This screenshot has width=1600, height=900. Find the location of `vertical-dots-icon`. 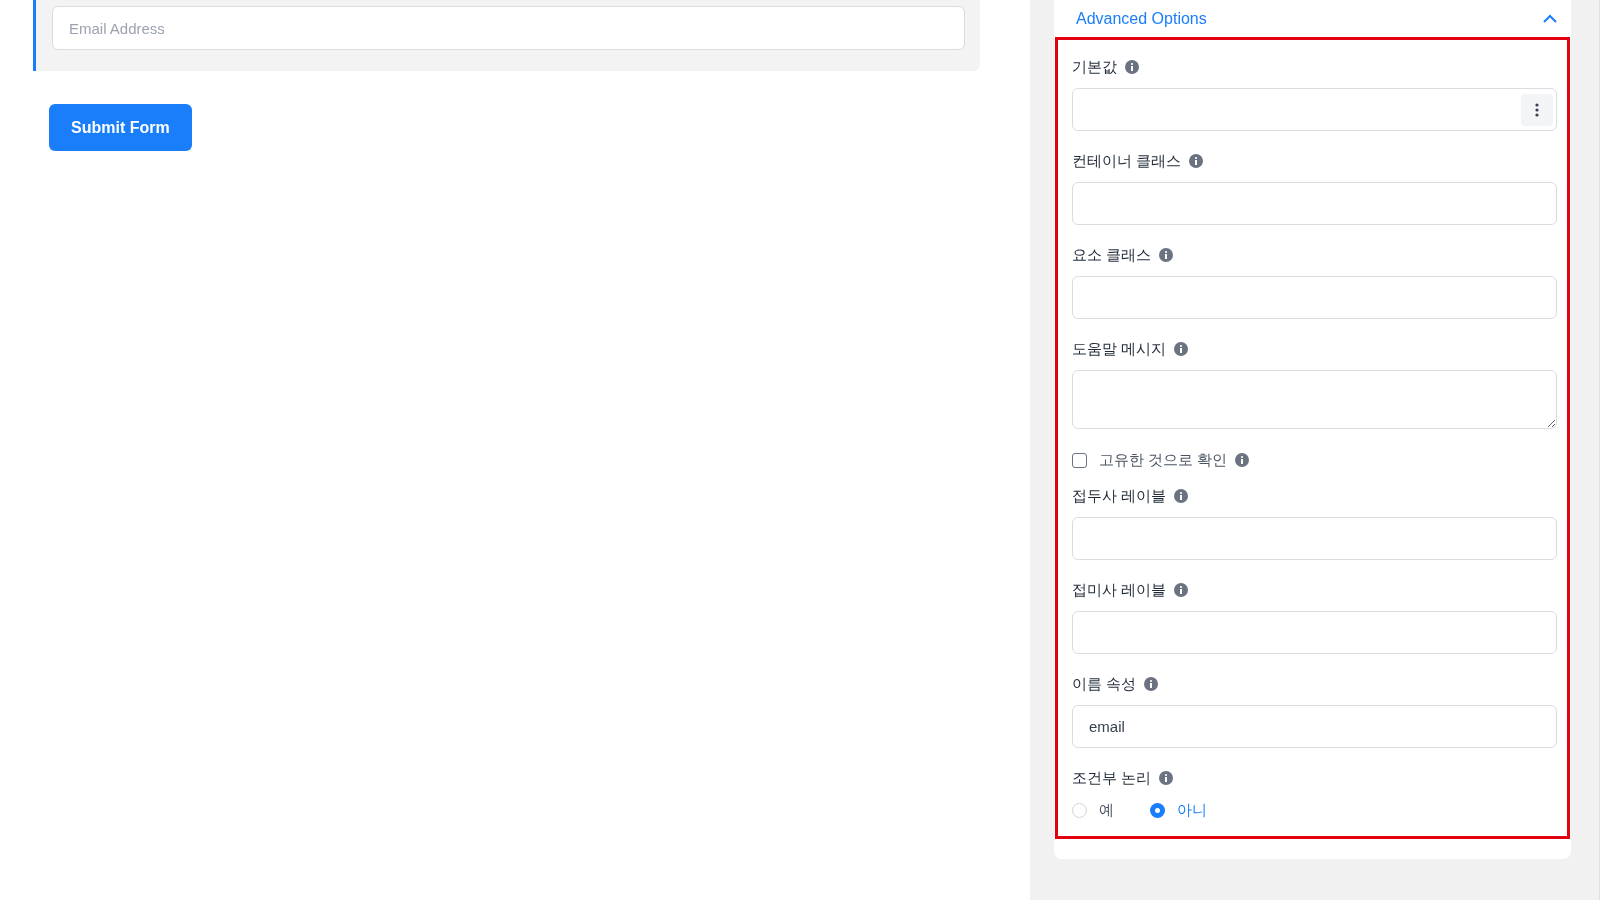

vertical-dots-icon is located at coordinates (1537, 109).